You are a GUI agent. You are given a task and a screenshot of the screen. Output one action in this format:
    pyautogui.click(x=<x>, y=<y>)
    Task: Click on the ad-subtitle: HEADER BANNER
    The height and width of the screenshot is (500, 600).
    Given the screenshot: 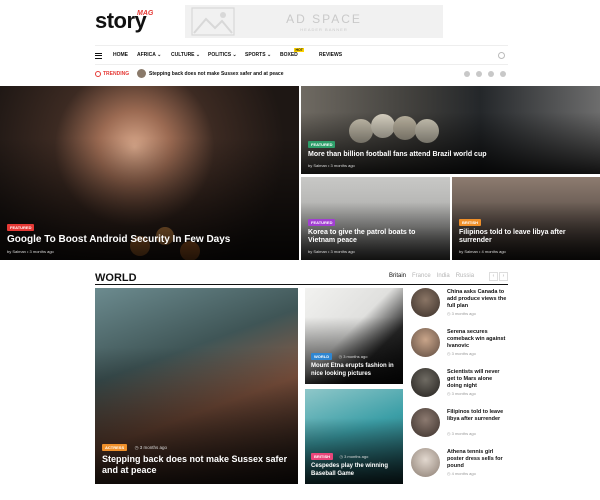 What is the action you would take?
    pyautogui.click(x=324, y=29)
    